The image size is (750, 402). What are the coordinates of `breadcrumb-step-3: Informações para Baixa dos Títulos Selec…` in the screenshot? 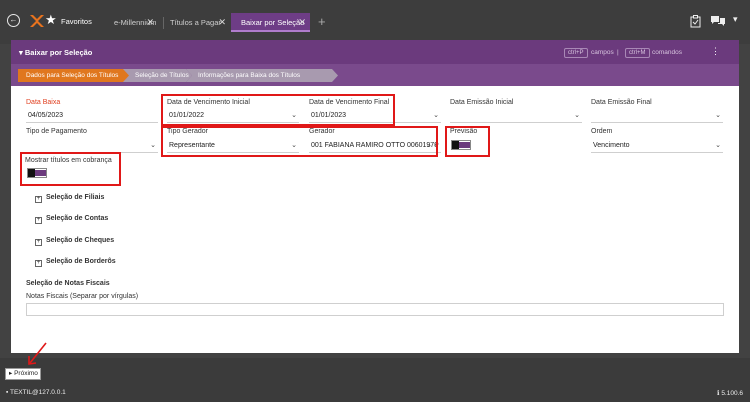 It's located at (262, 75).